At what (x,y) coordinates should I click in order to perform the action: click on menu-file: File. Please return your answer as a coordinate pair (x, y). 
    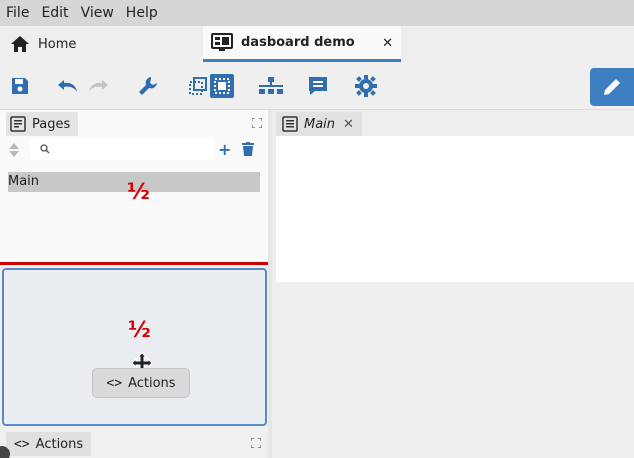
    Looking at the image, I should click on (17, 13).